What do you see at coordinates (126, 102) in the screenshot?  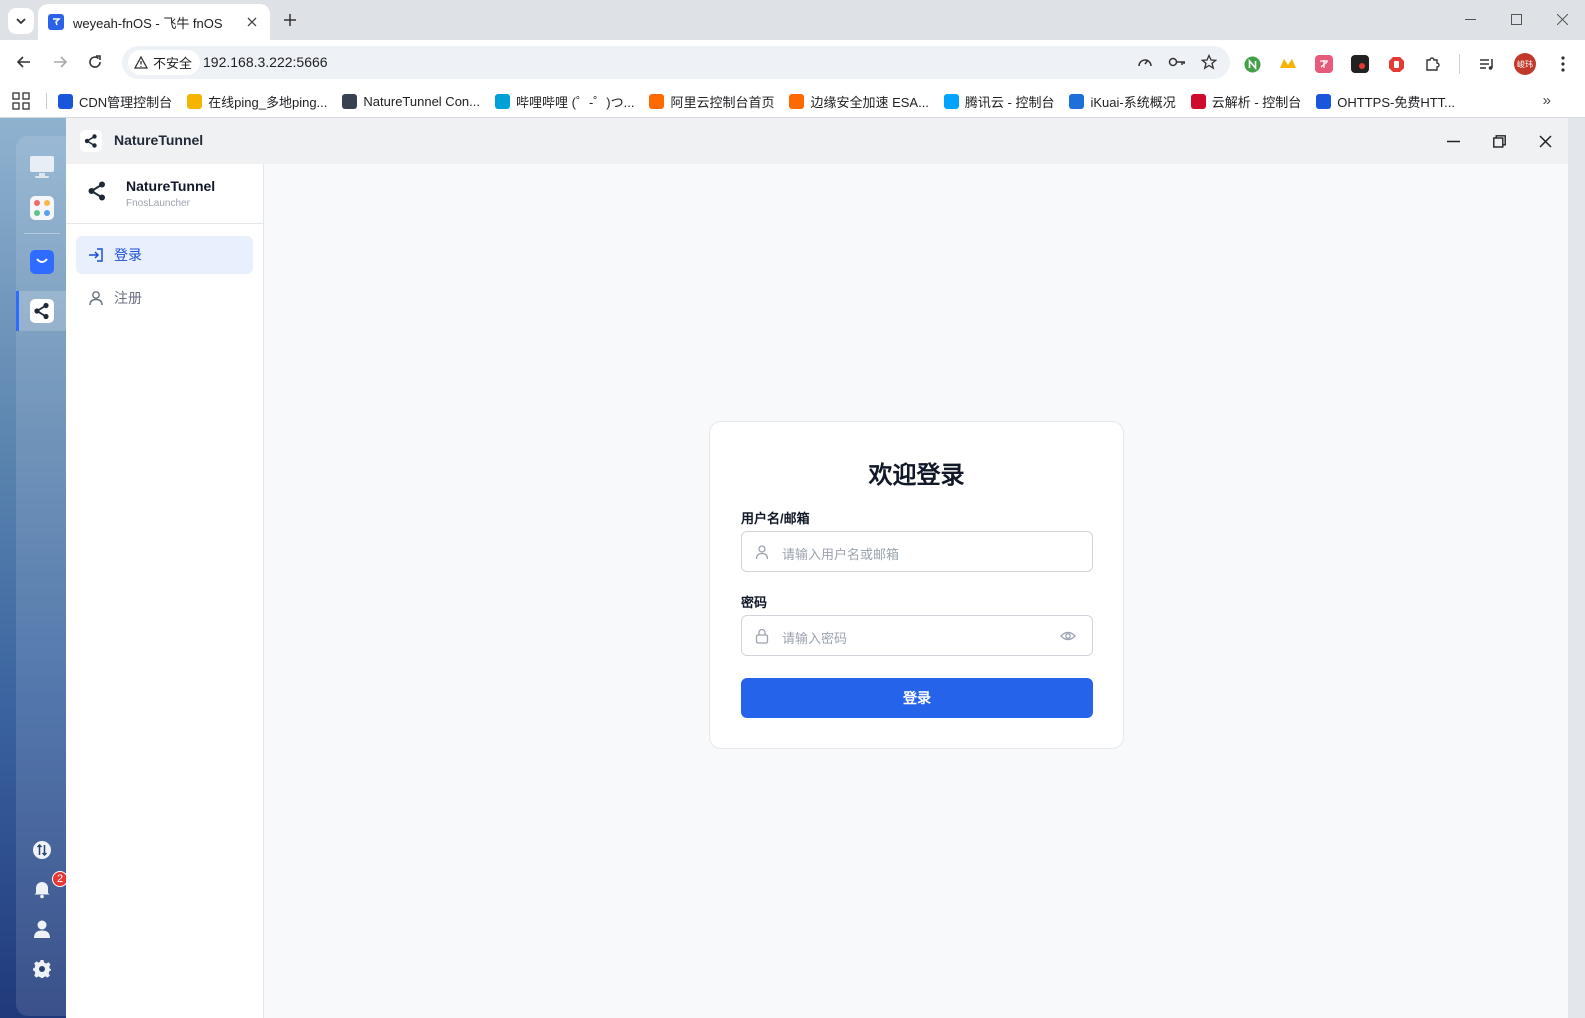 I see `bookmark-label: CDN管理控制台` at bounding box center [126, 102].